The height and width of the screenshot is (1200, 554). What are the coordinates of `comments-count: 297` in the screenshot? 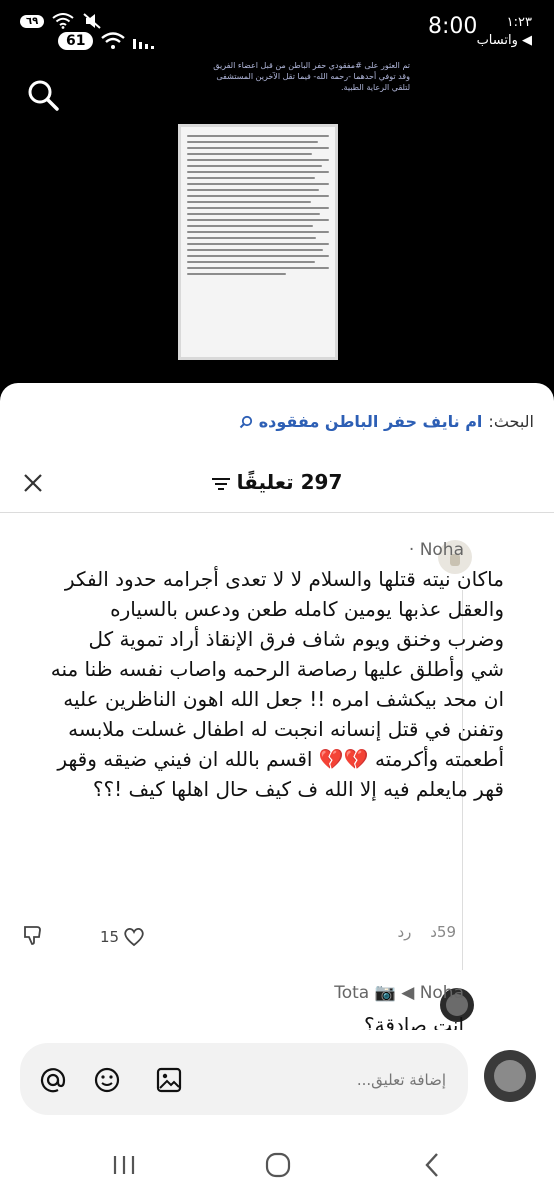 It's located at (321, 482).